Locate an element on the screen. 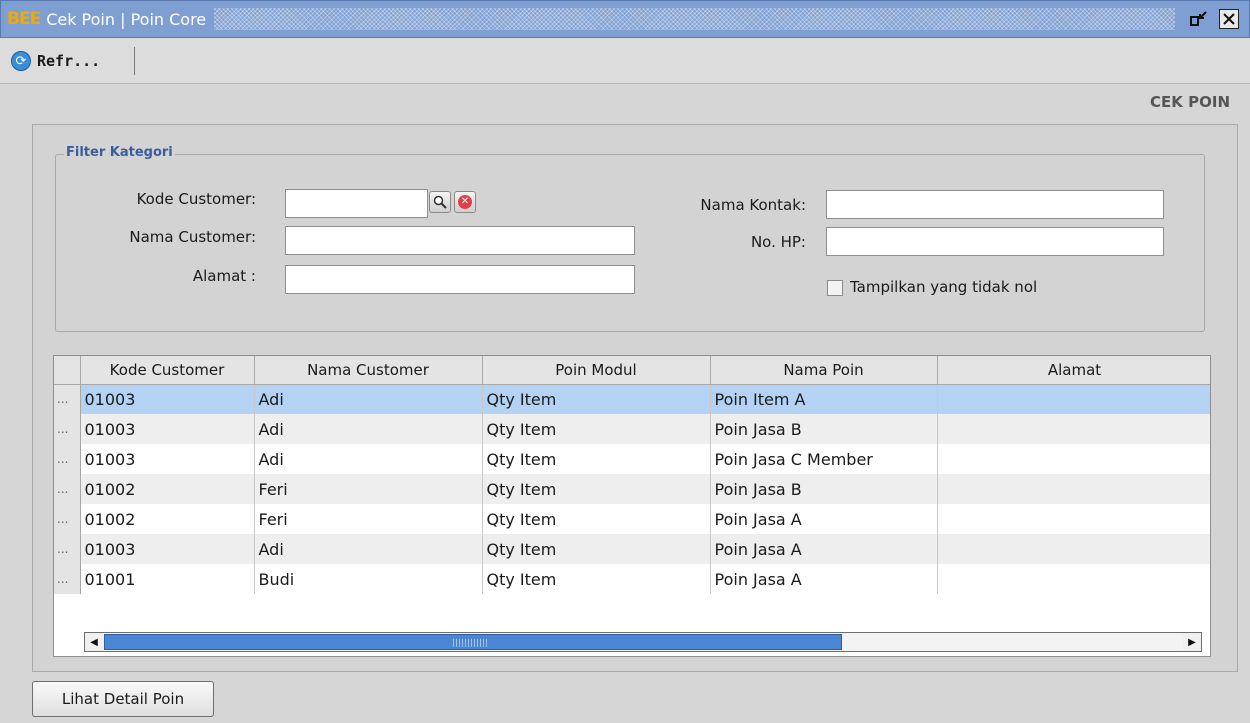 The image size is (1250, 723). table-row: ... 01003 Adi Qty Item Poin Jasa A is located at coordinates (632, 549).